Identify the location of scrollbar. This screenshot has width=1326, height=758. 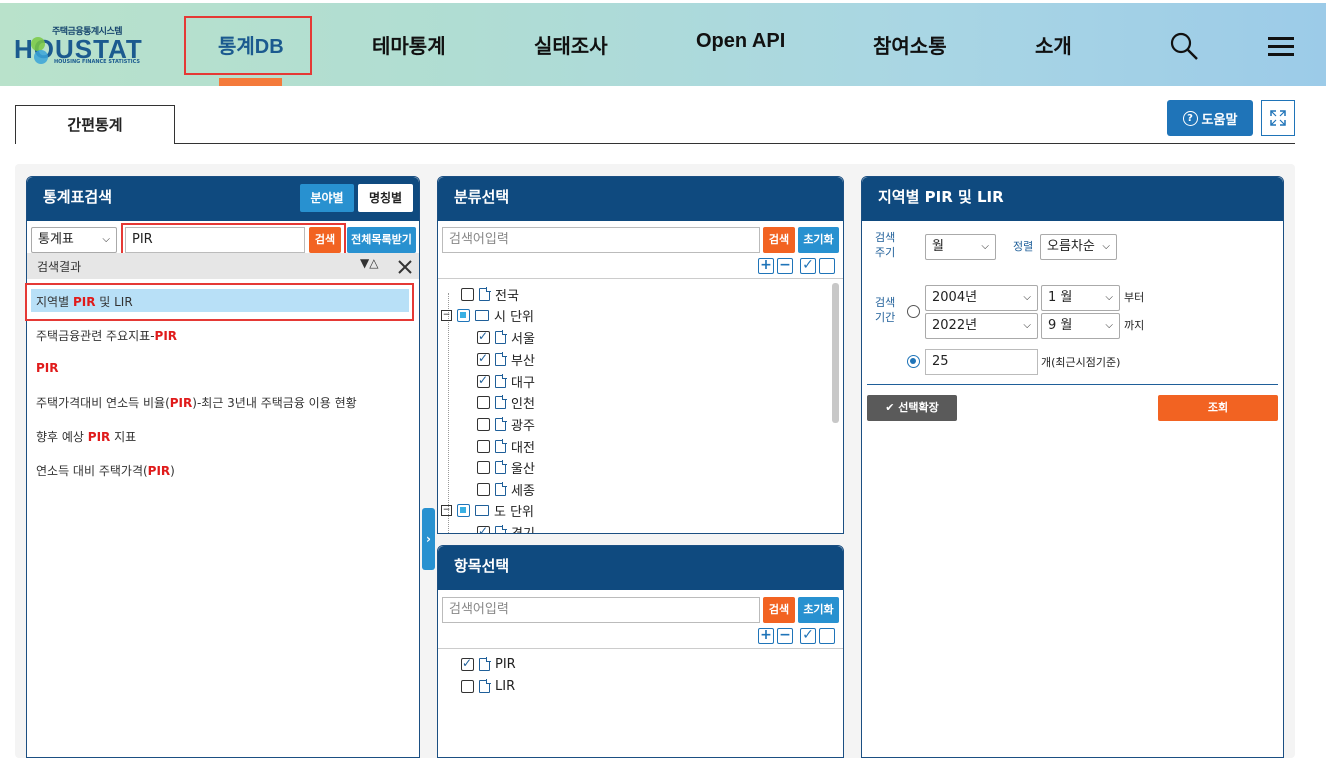
(835, 353).